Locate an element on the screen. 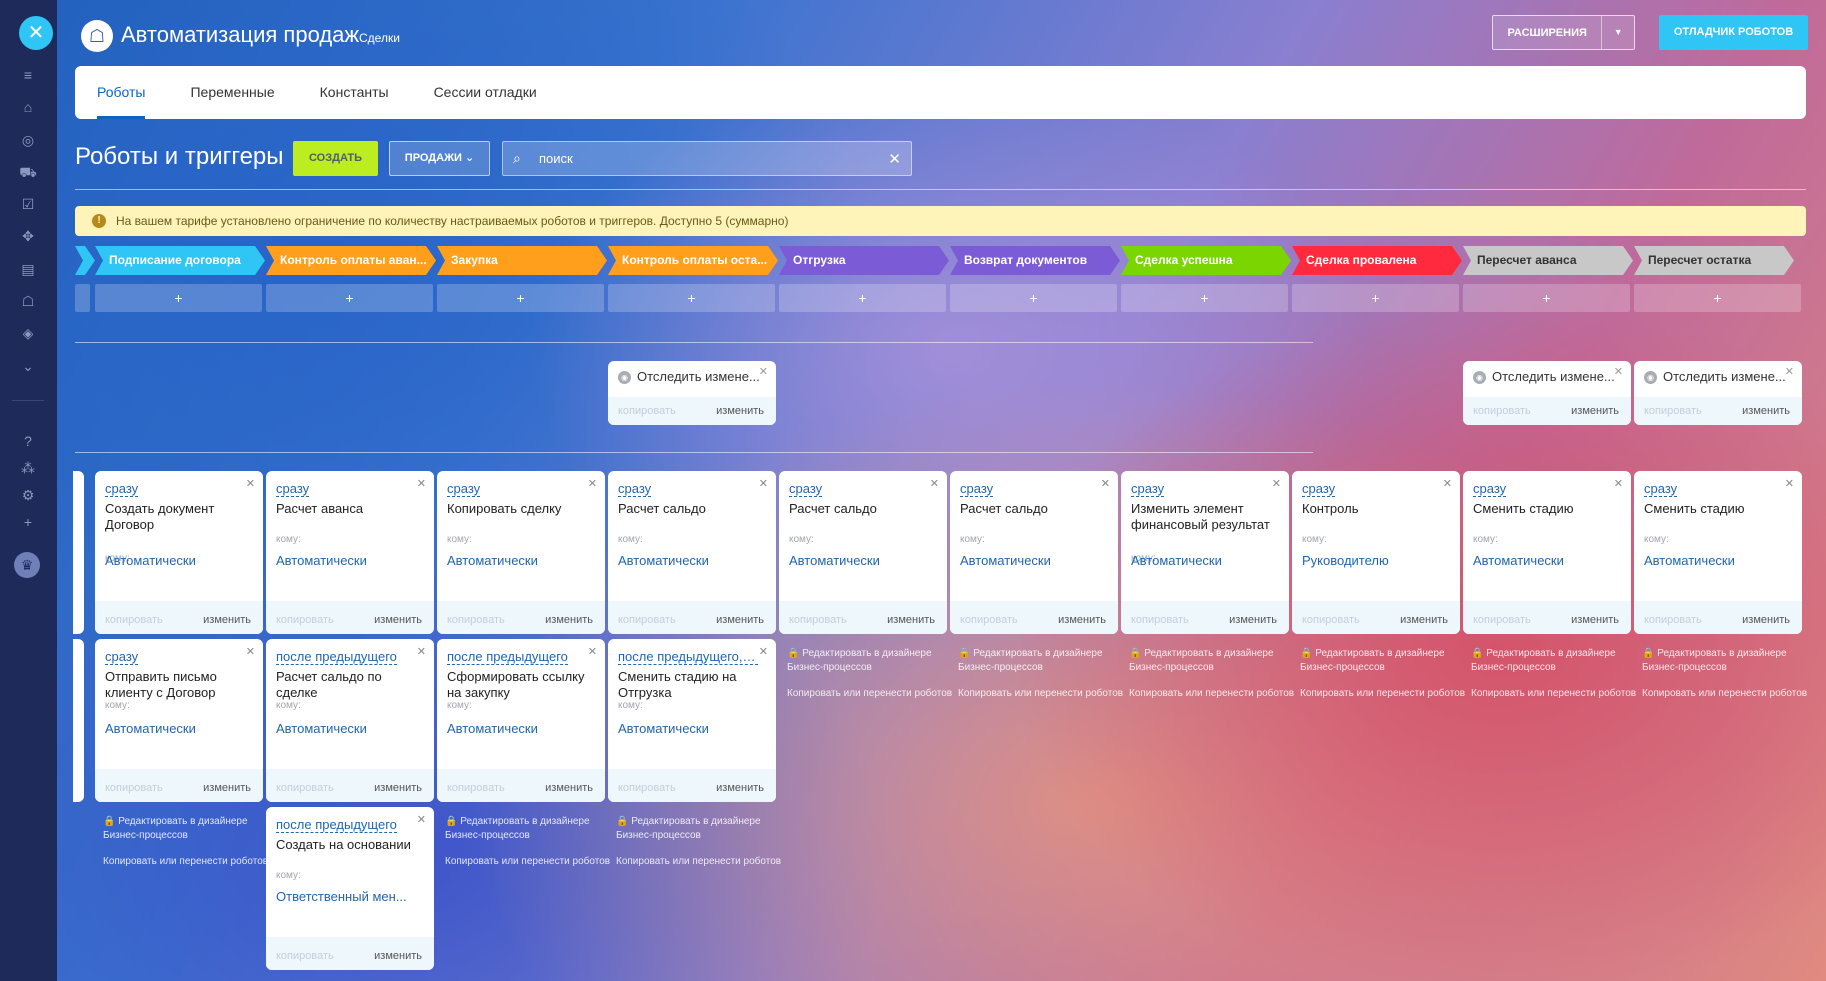 This screenshot has width=1826, height=981. crown-icon: ♛ is located at coordinates (27, 565).